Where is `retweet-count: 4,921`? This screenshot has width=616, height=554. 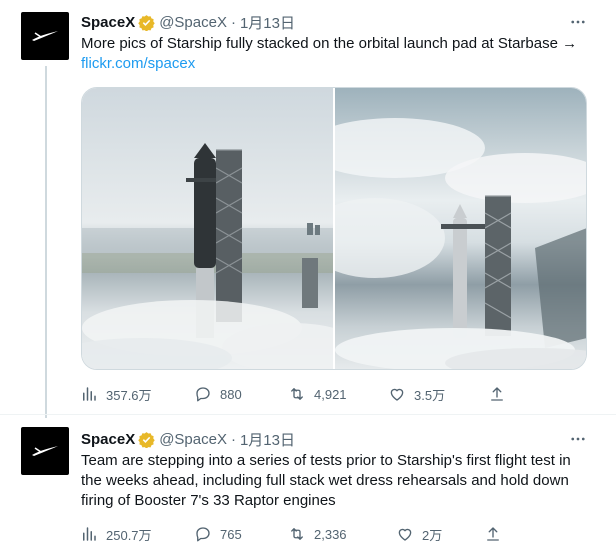 retweet-count: 4,921 is located at coordinates (330, 394).